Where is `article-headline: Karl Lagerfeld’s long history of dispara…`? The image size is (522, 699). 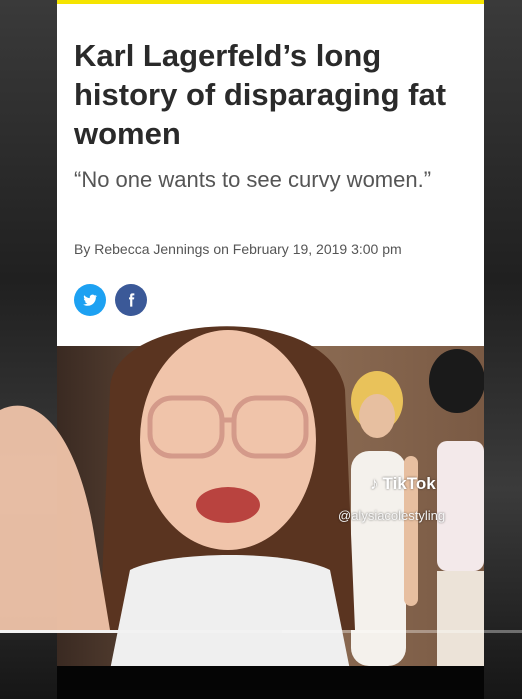
article-headline: Karl Lagerfeld’s long history of dispara… is located at coordinates (260, 94).